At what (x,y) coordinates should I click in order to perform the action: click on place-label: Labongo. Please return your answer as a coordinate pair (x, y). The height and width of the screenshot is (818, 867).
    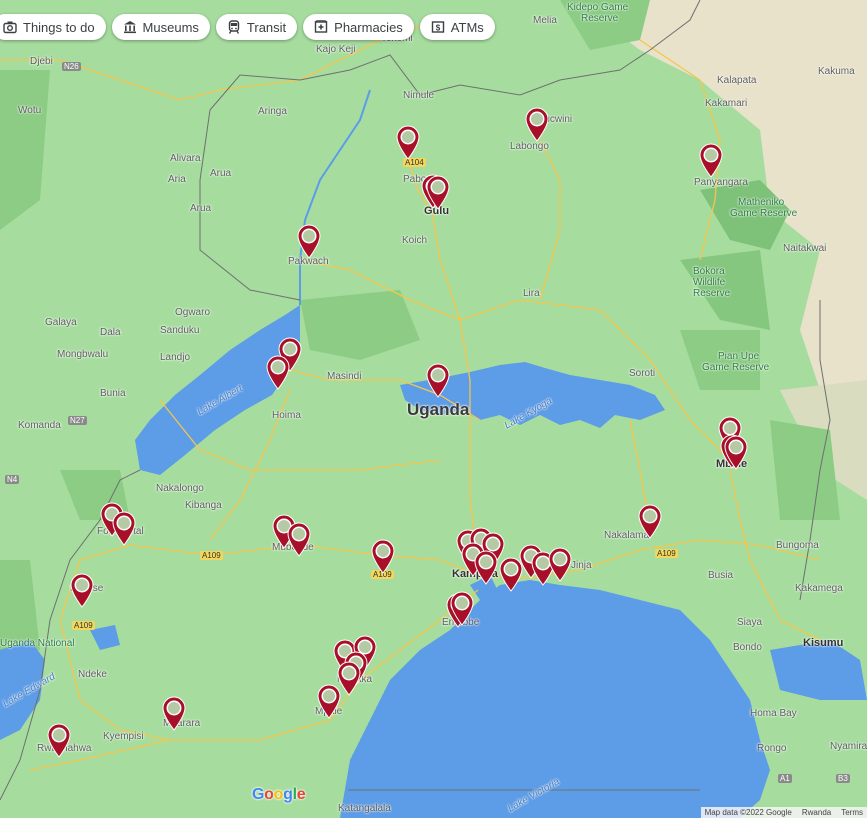
    Looking at the image, I should click on (529, 146).